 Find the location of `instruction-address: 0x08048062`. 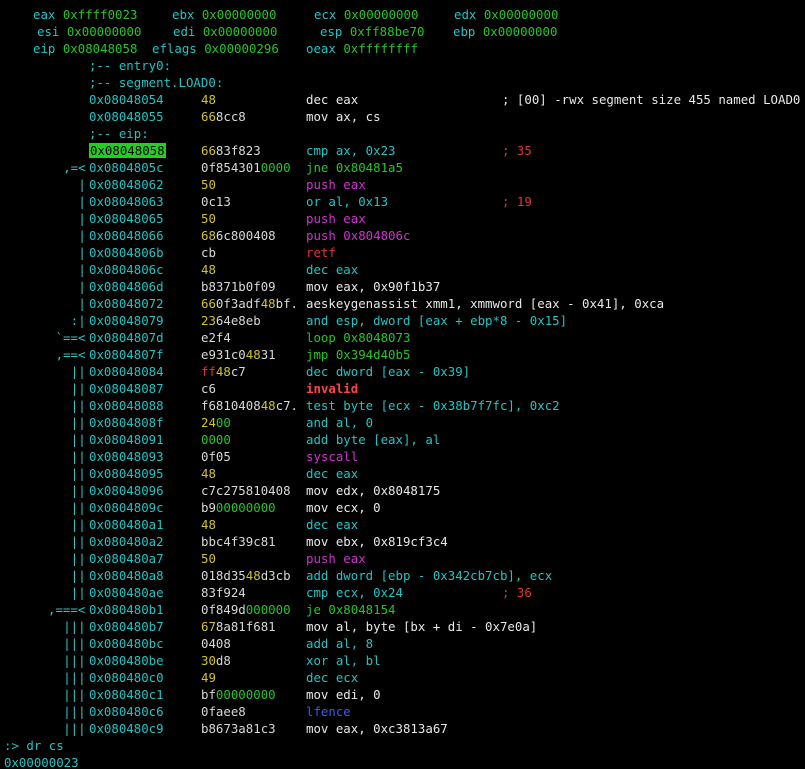

instruction-address: 0x08048062 is located at coordinates (126, 184).